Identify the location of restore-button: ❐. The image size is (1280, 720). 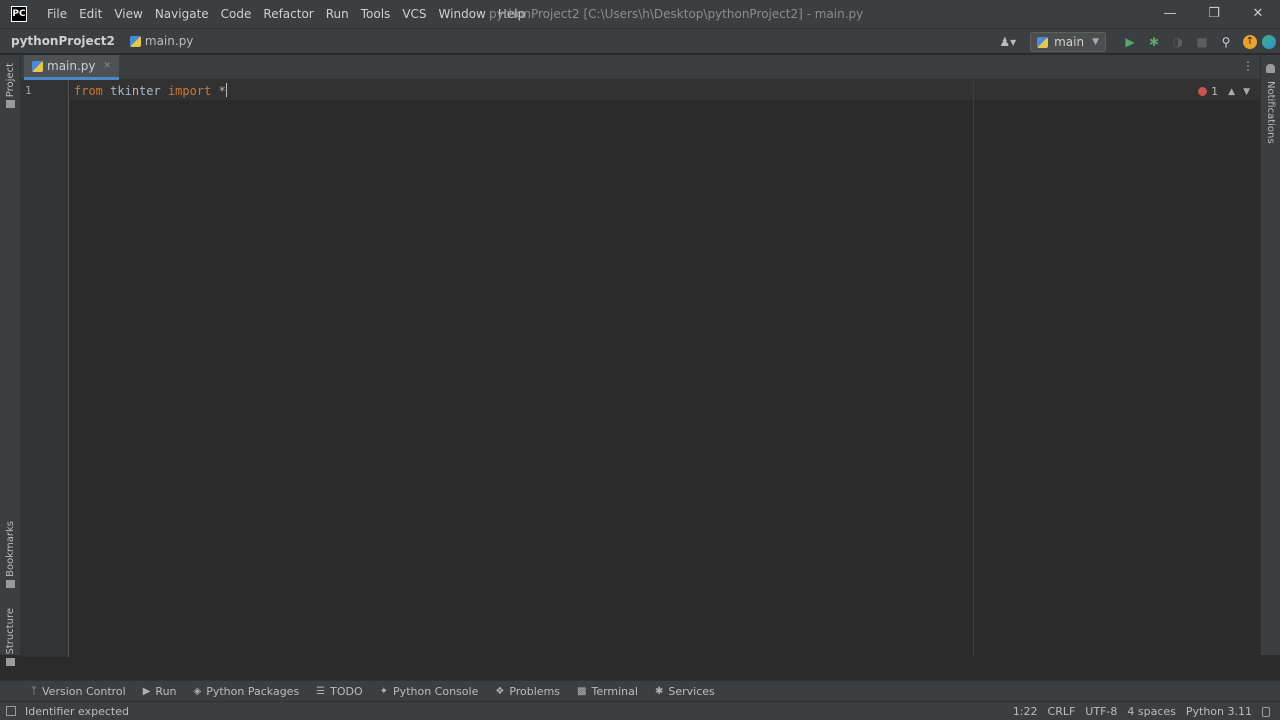
(1214, 14).